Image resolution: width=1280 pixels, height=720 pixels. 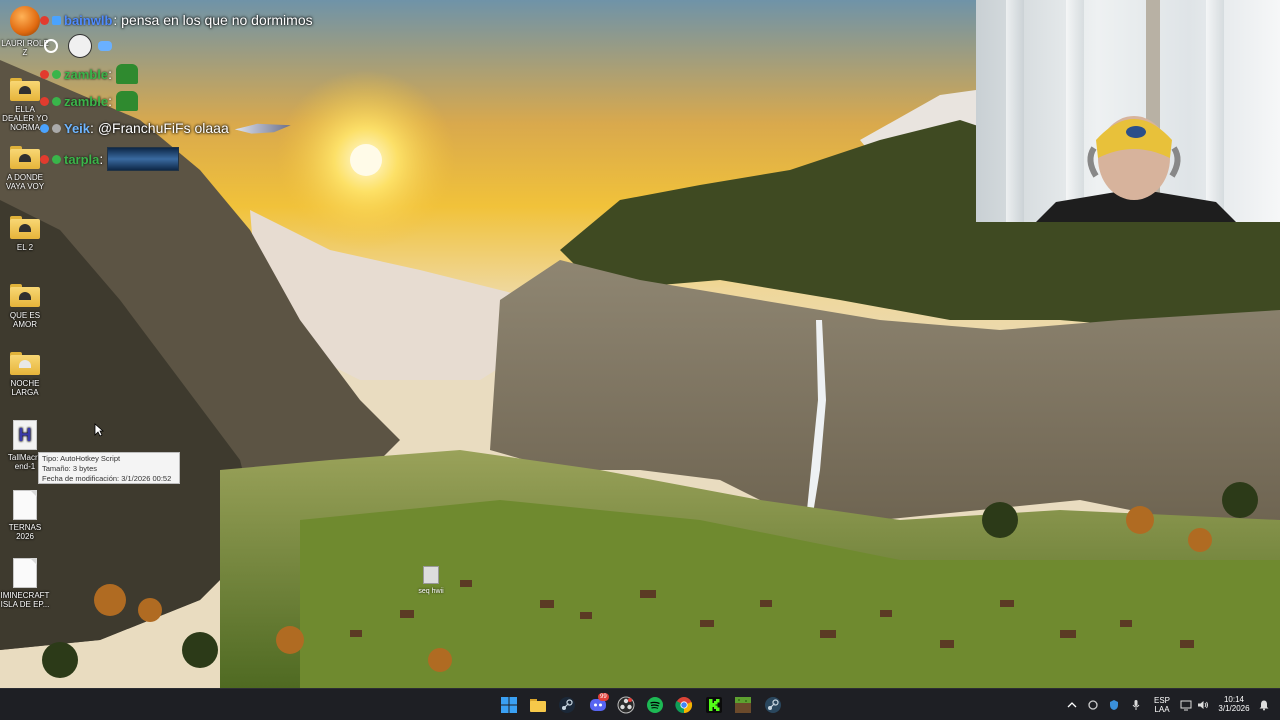 I want to click on chat-text: pensa en los que no dormimos, so click(x=217, y=20).